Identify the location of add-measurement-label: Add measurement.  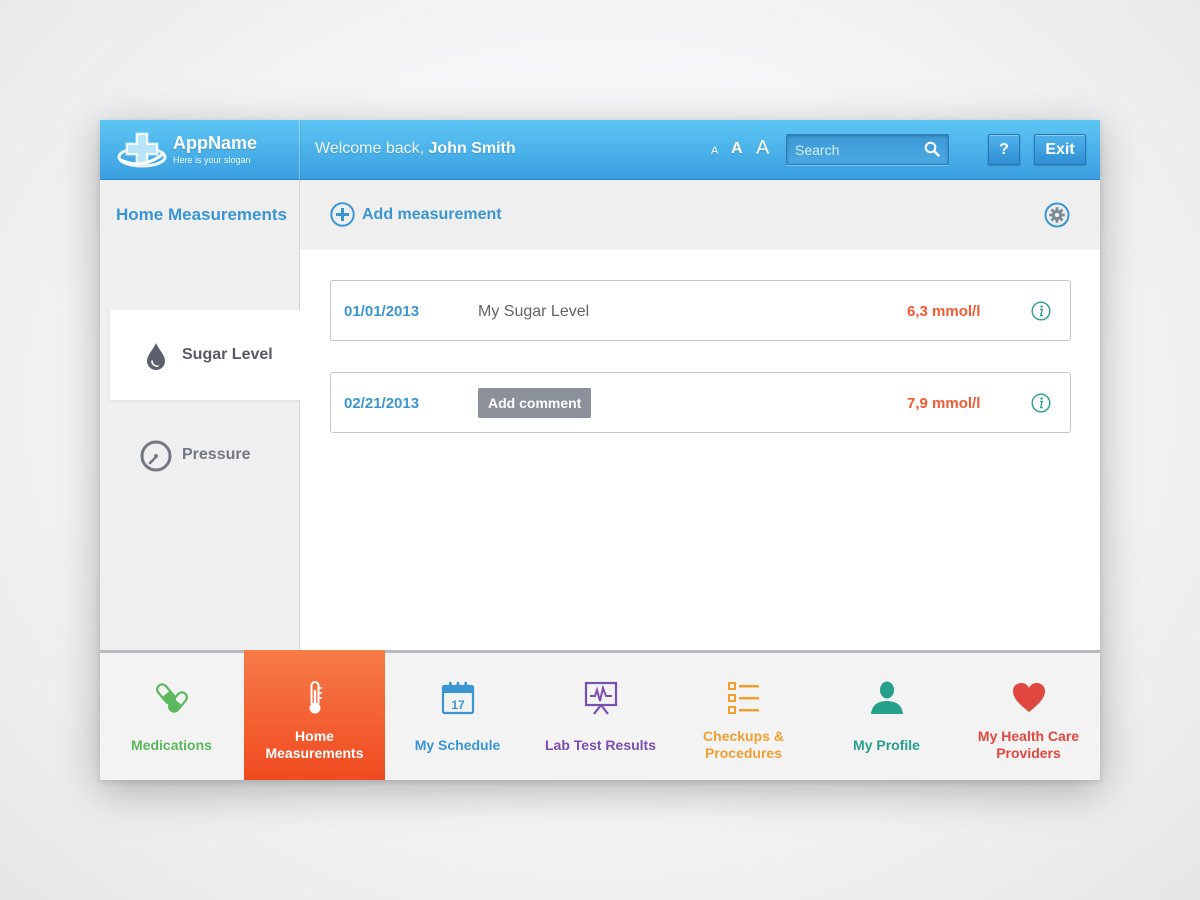
(432, 214).